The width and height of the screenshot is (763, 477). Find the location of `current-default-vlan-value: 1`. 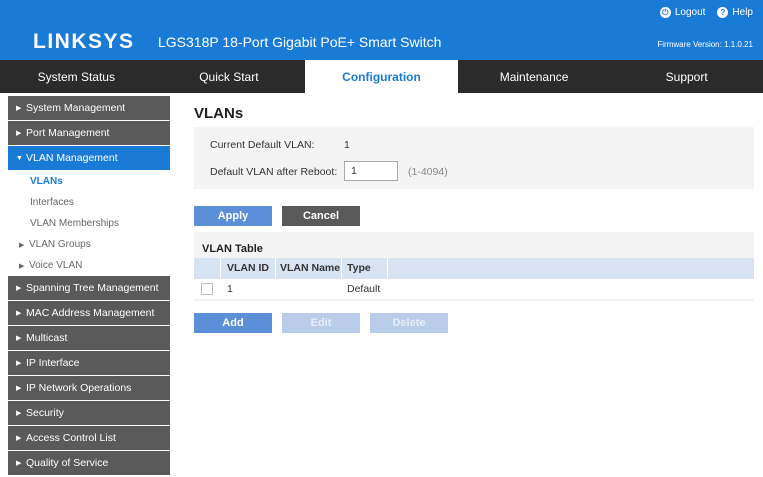

current-default-vlan-value: 1 is located at coordinates (347, 145).